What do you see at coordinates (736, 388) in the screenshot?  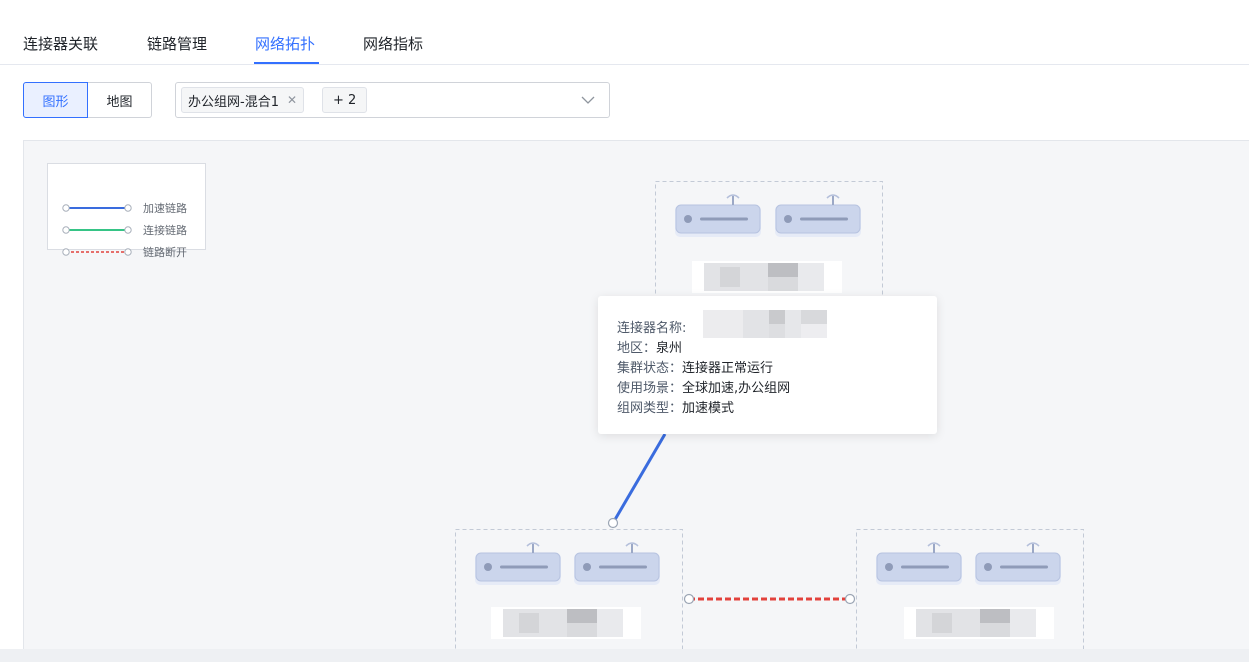 I see `tooltip-scenario-value: 全球加速,办公组网` at bounding box center [736, 388].